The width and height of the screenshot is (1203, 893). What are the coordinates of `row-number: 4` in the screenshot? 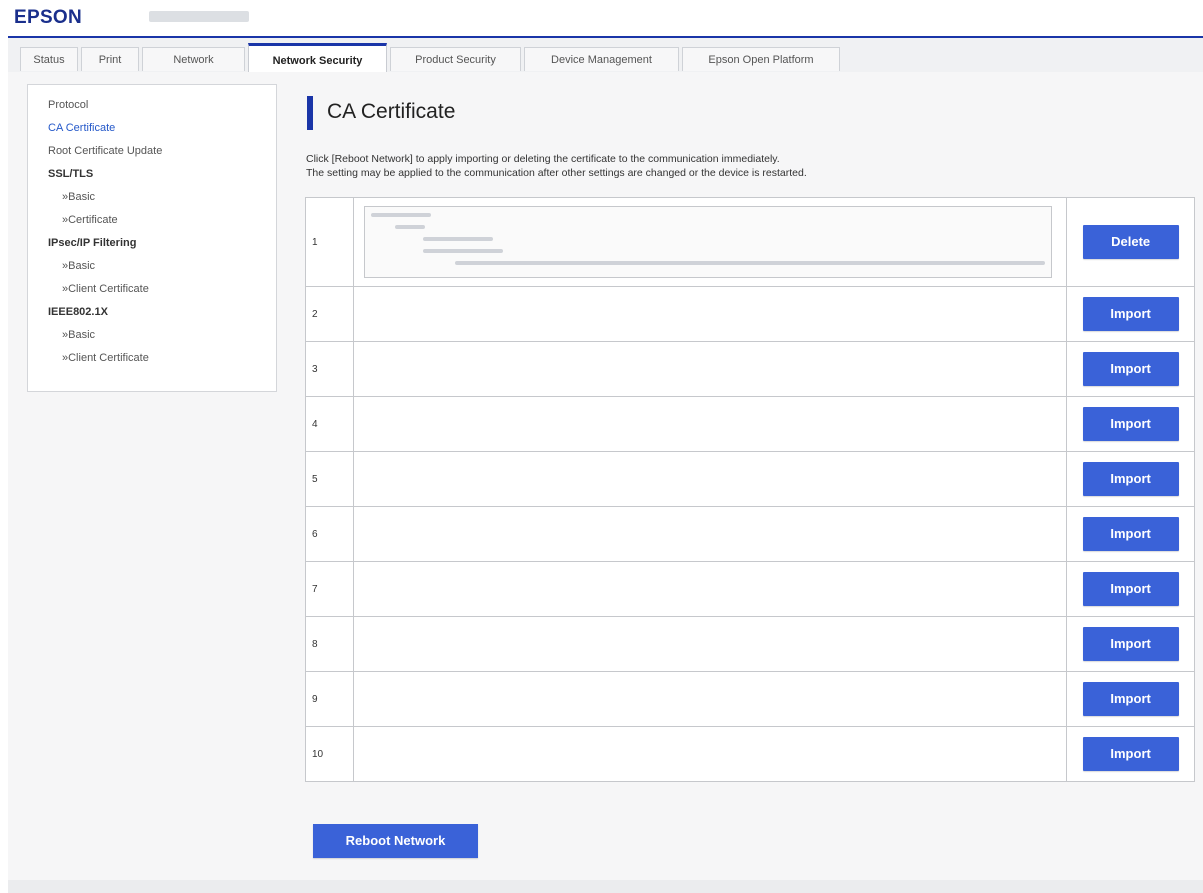 It's located at (329, 424).